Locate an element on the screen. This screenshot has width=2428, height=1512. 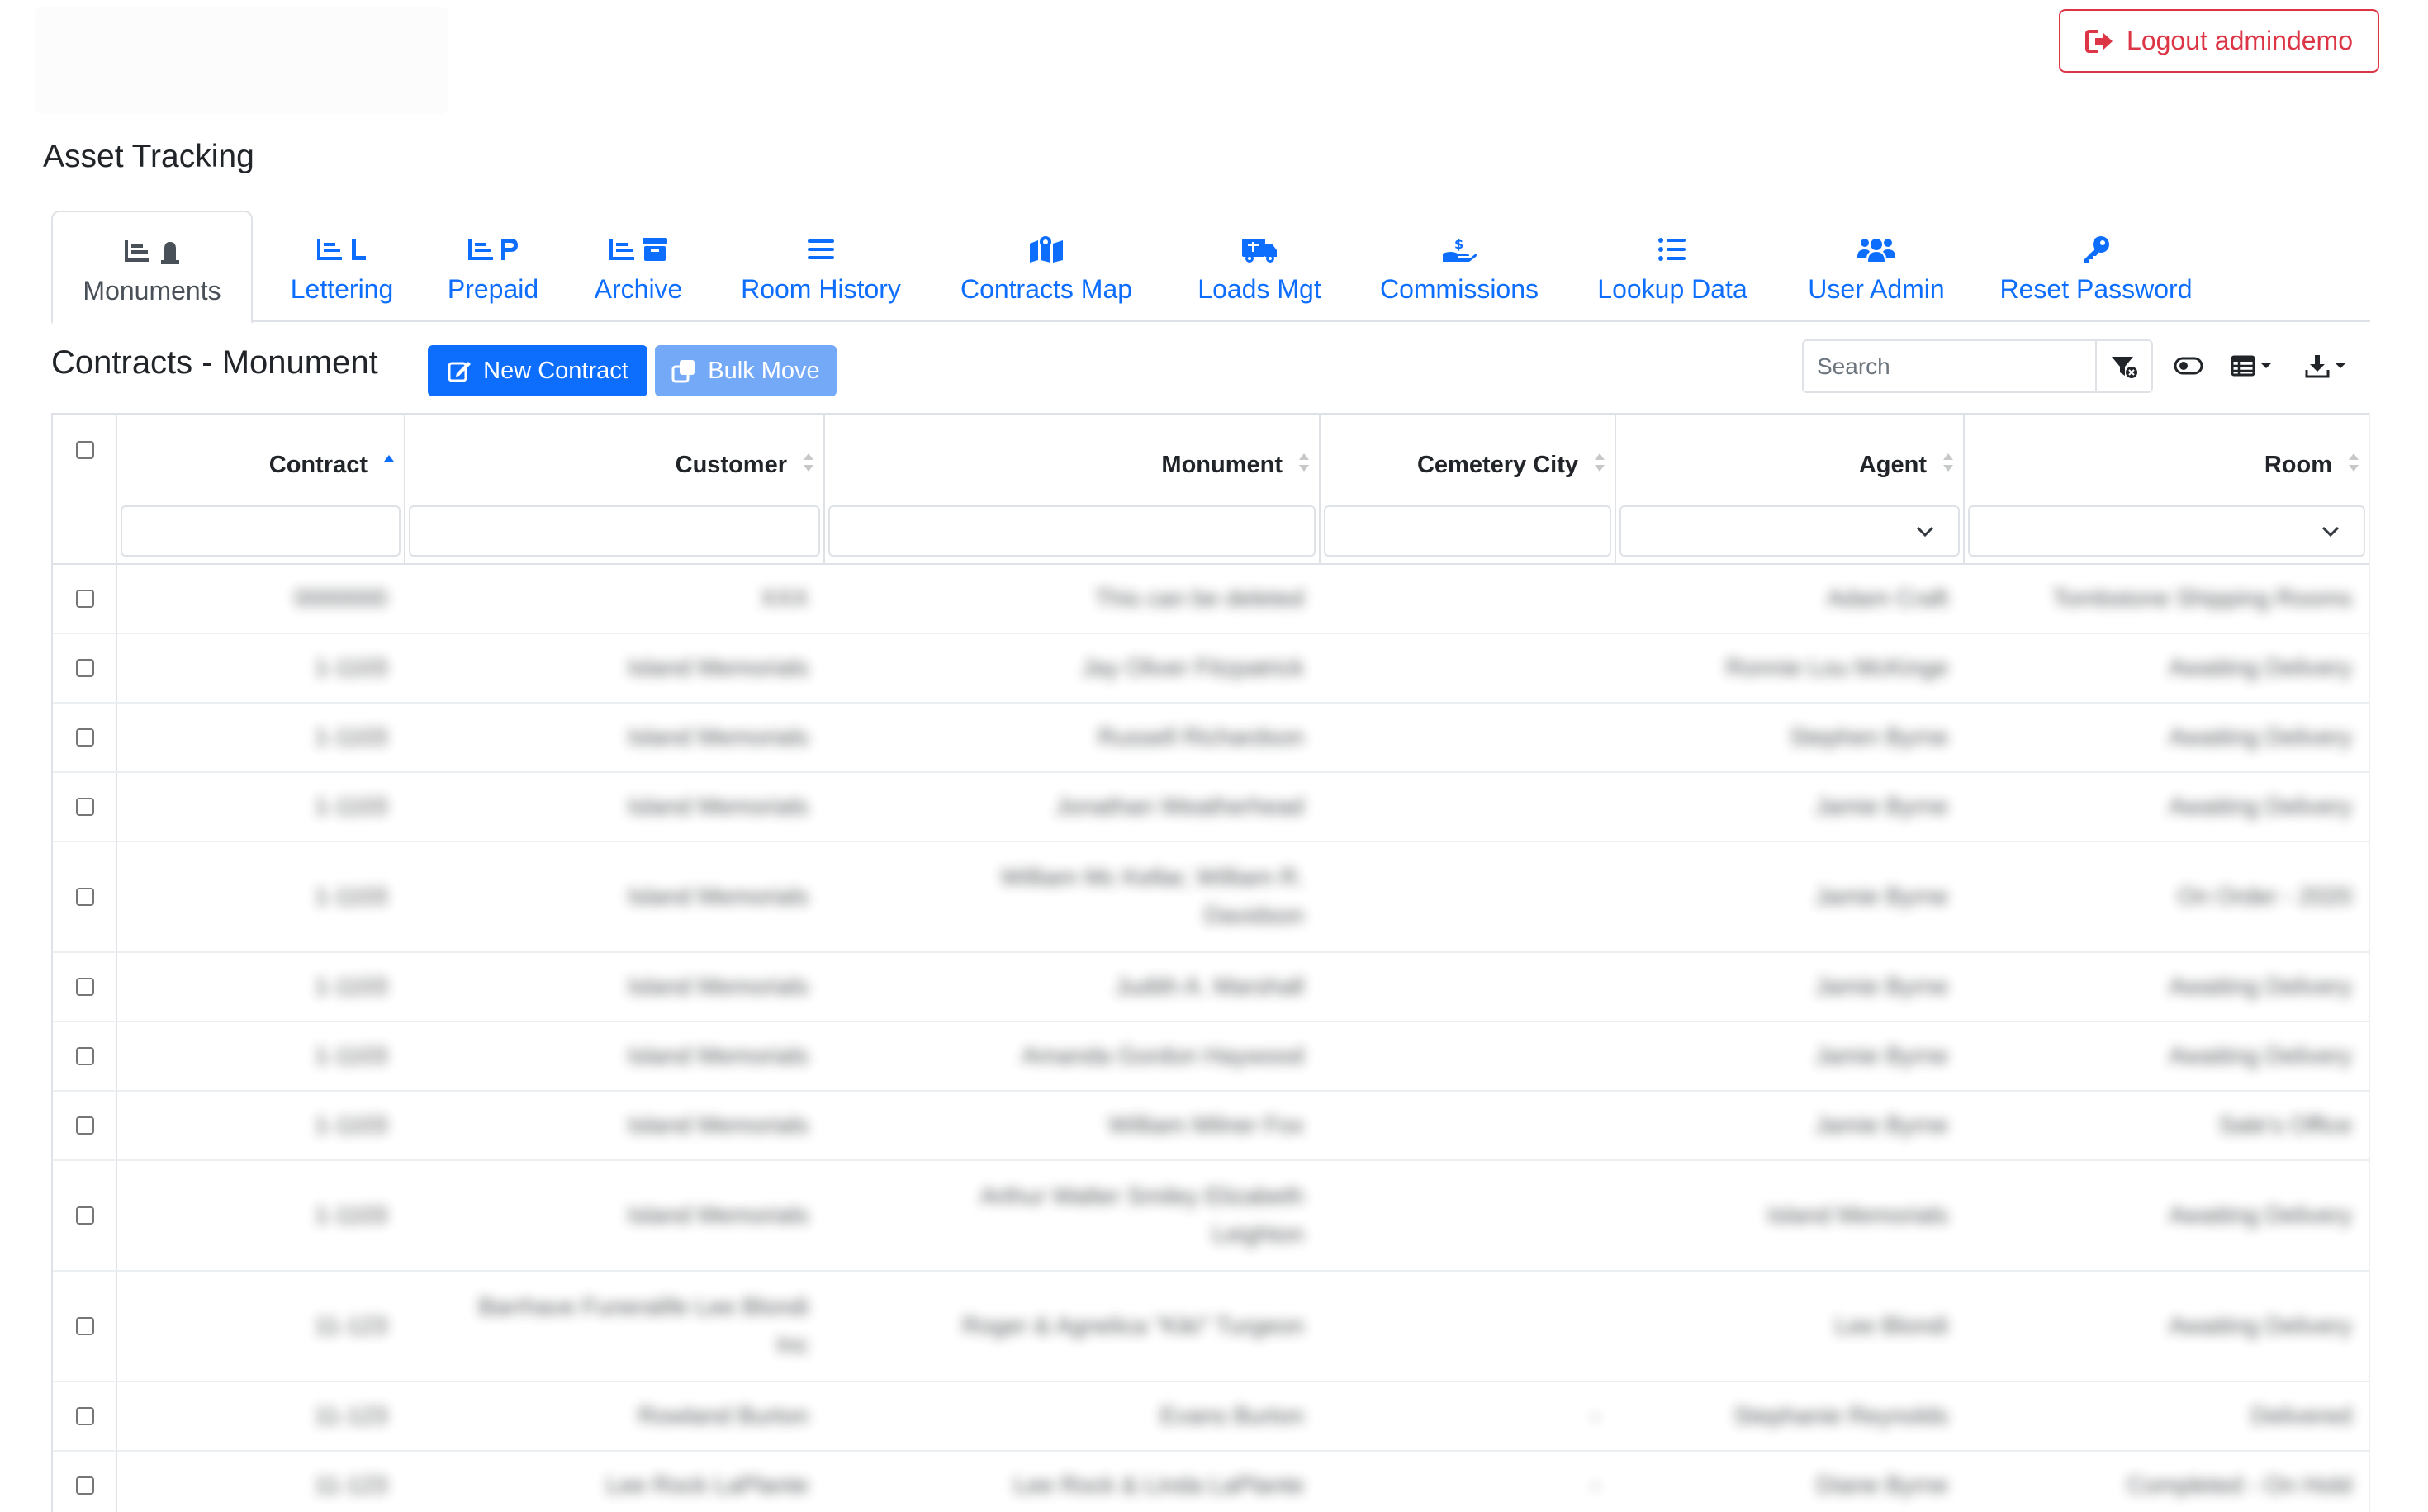
truck-icon is located at coordinates (1259, 249).